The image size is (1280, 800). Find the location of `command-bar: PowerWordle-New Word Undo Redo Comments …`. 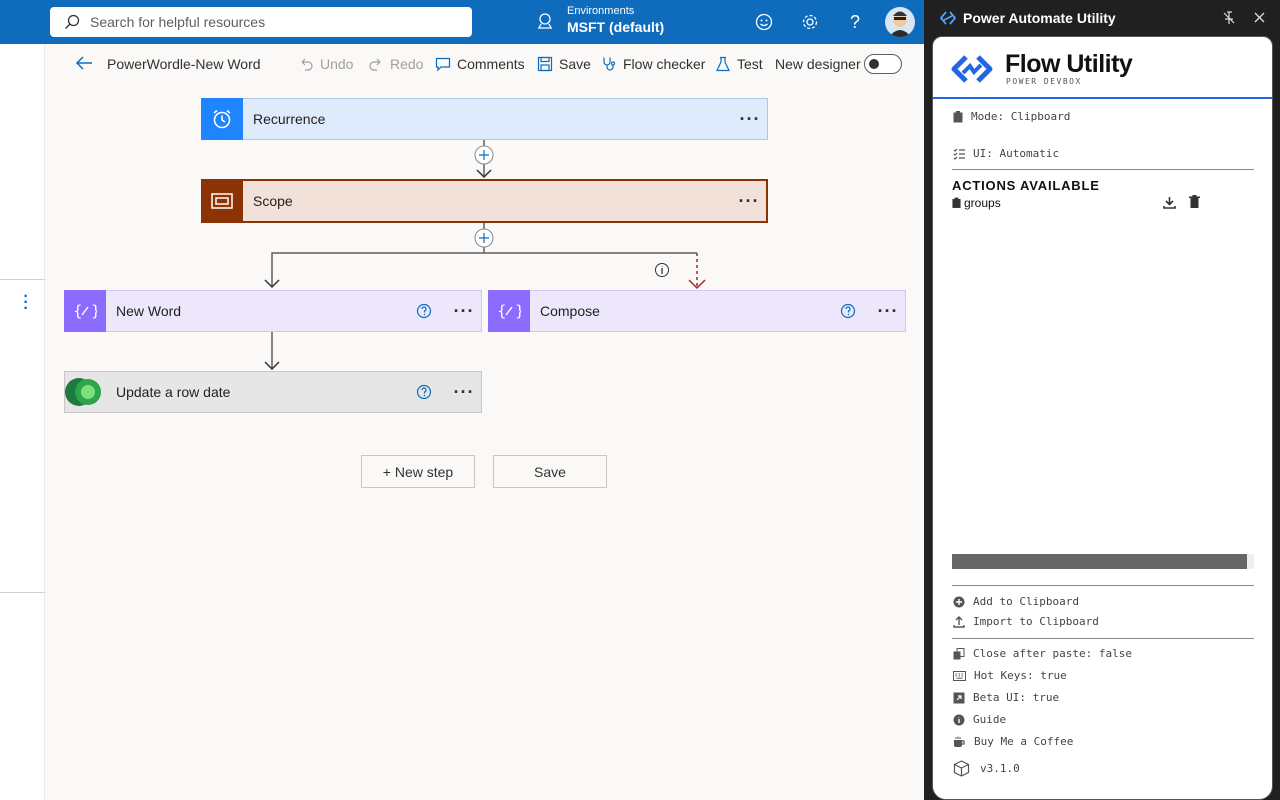

command-bar: PowerWordle-New Word Undo Redo Comments … is located at coordinates (484, 64).